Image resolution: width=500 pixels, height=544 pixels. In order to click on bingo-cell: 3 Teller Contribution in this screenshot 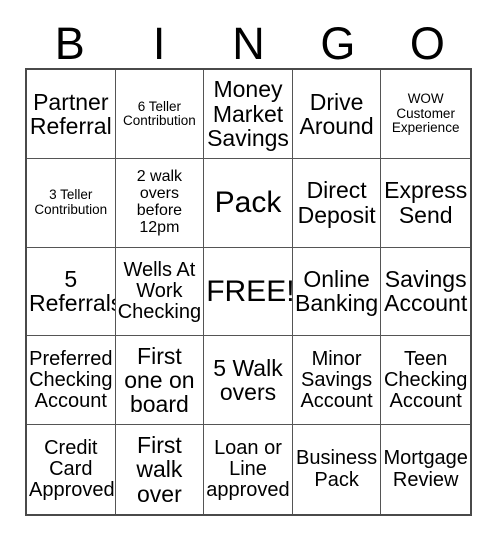, I will do `click(71, 203)`.